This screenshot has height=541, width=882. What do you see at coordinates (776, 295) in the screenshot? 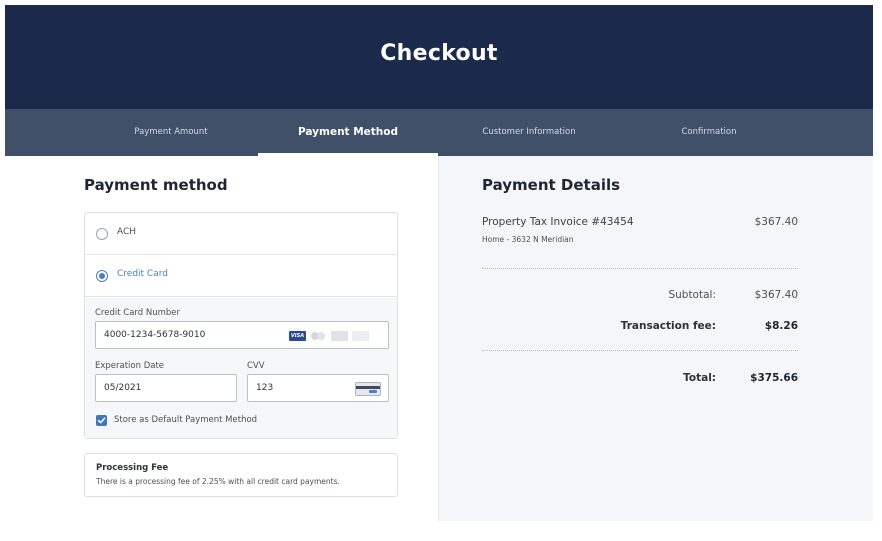
I see `subtotal-value: $367.40` at bounding box center [776, 295].